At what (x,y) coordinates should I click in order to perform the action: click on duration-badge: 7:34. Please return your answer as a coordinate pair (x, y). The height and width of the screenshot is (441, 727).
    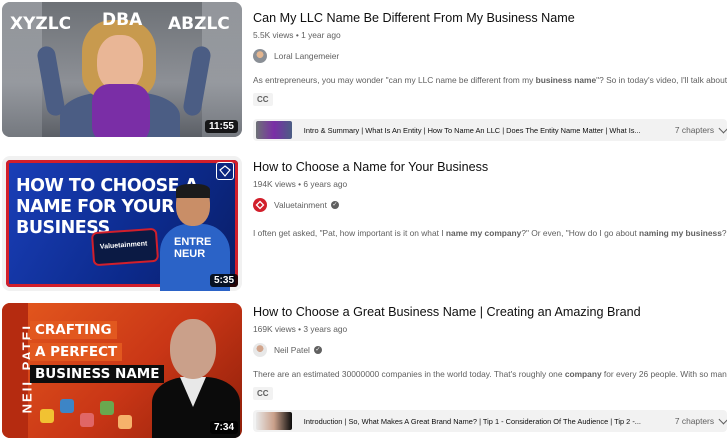
    Looking at the image, I should click on (223, 427).